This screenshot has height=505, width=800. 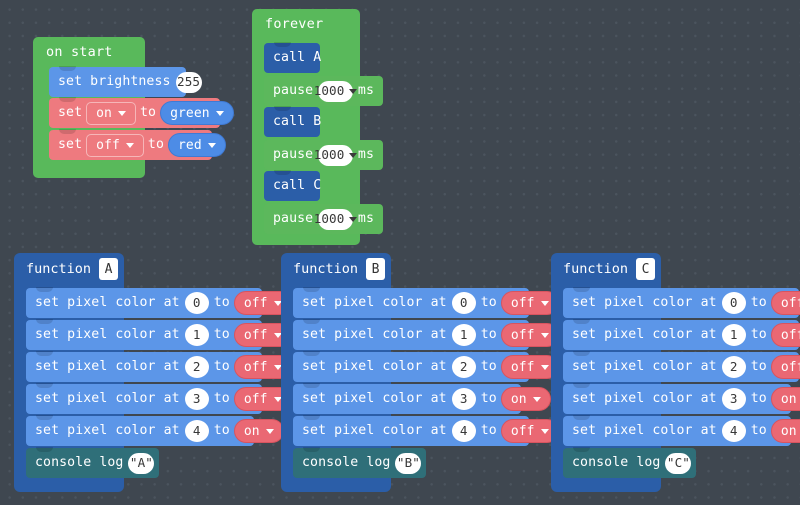 I want to click on call-b-block: call B, so click(x=292, y=121).